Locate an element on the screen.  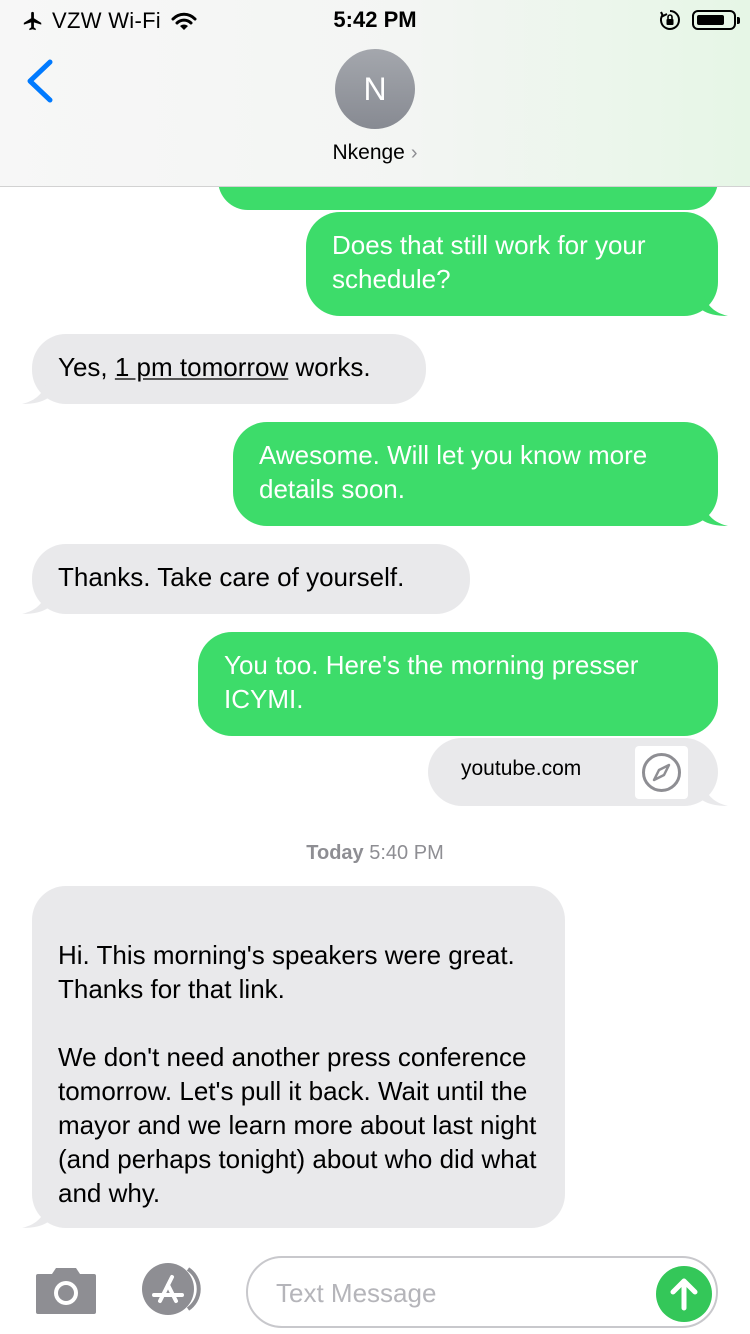
message-text-suffix: works. is located at coordinates (329, 367).